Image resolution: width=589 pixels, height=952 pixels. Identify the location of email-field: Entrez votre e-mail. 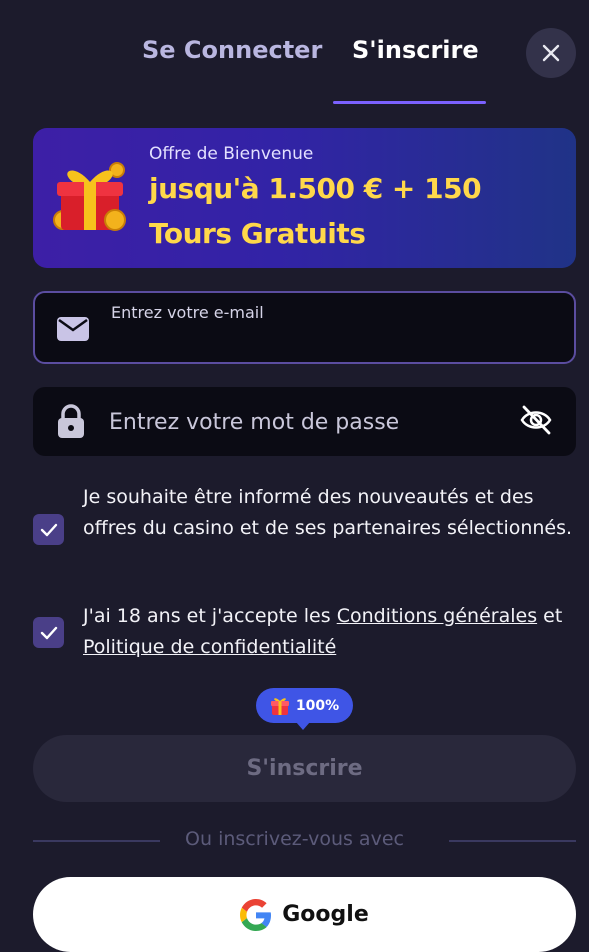
(304, 327).